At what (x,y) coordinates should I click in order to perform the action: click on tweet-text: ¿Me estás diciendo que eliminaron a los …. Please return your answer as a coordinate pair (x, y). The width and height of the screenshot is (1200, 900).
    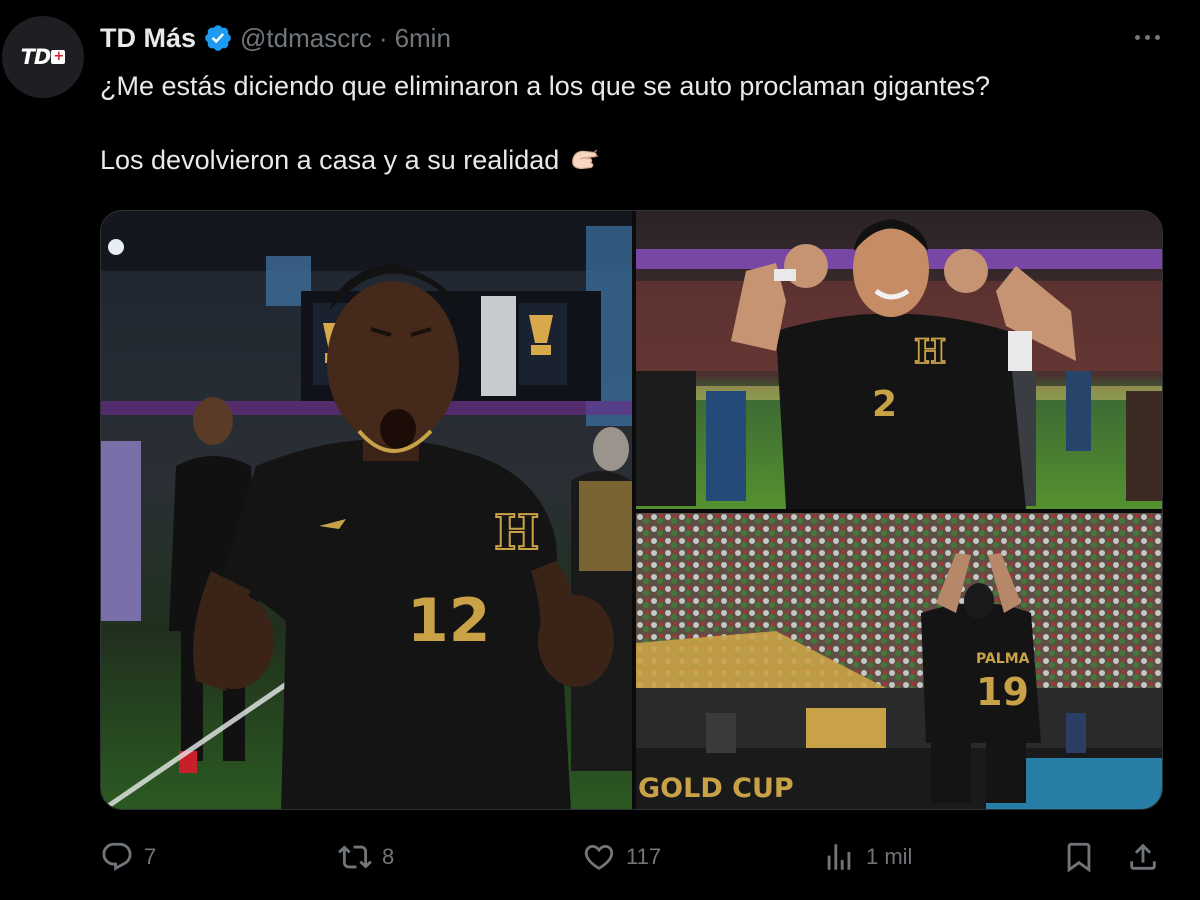
    Looking at the image, I should click on (640, 123).